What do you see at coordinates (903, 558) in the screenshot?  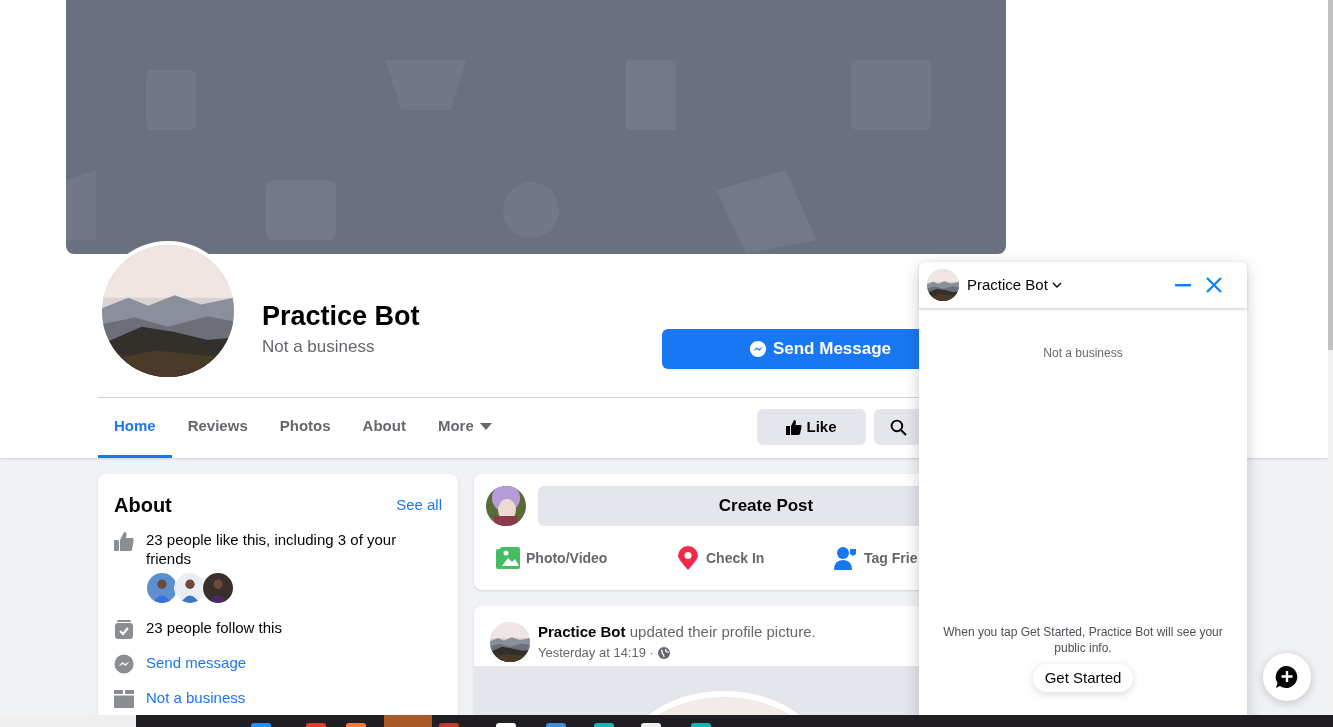 I see `composer-action: Tag Frie` at bounding box center [903, 558].